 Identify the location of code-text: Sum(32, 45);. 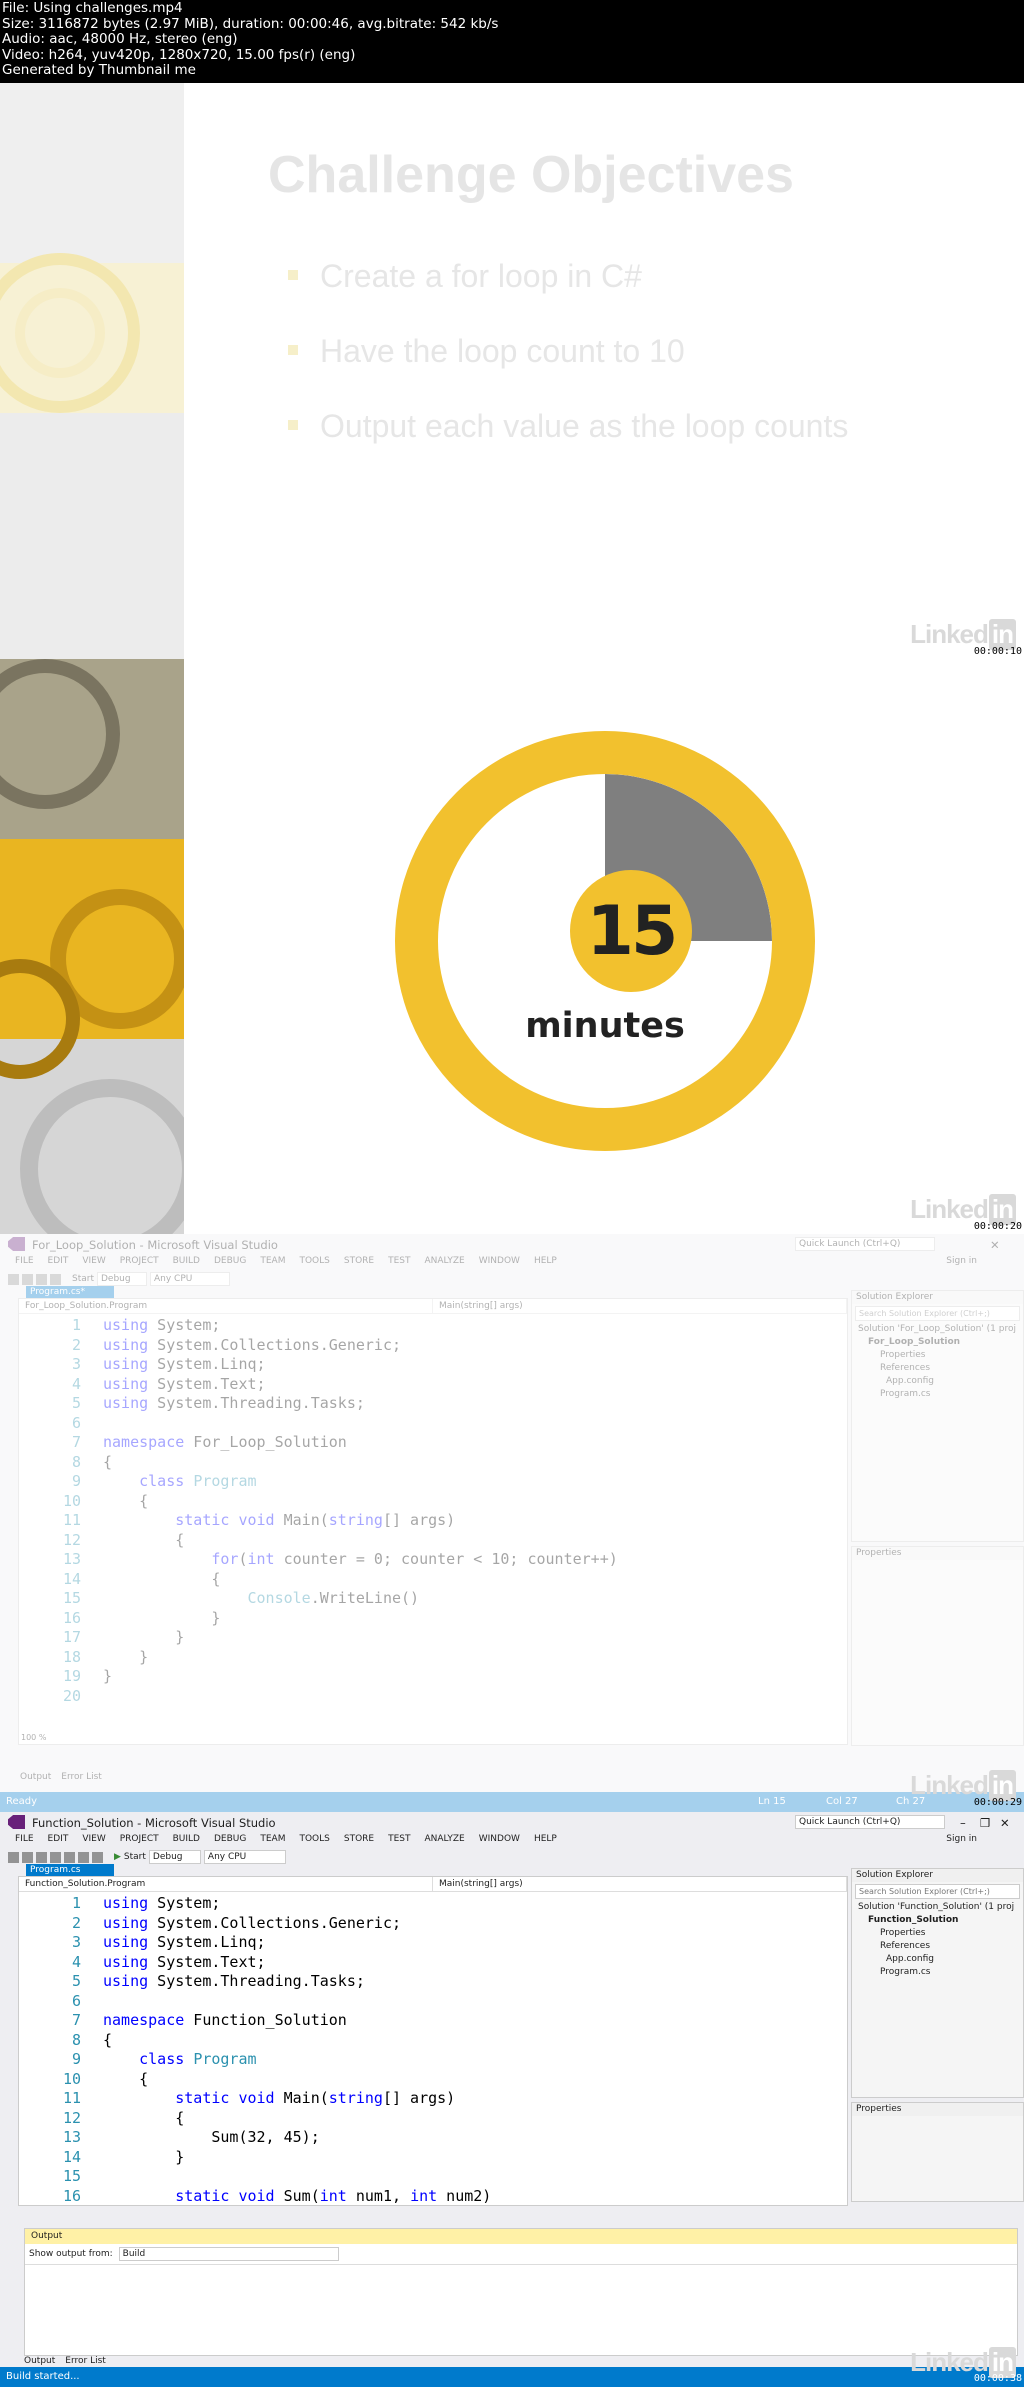
(211, 2137).